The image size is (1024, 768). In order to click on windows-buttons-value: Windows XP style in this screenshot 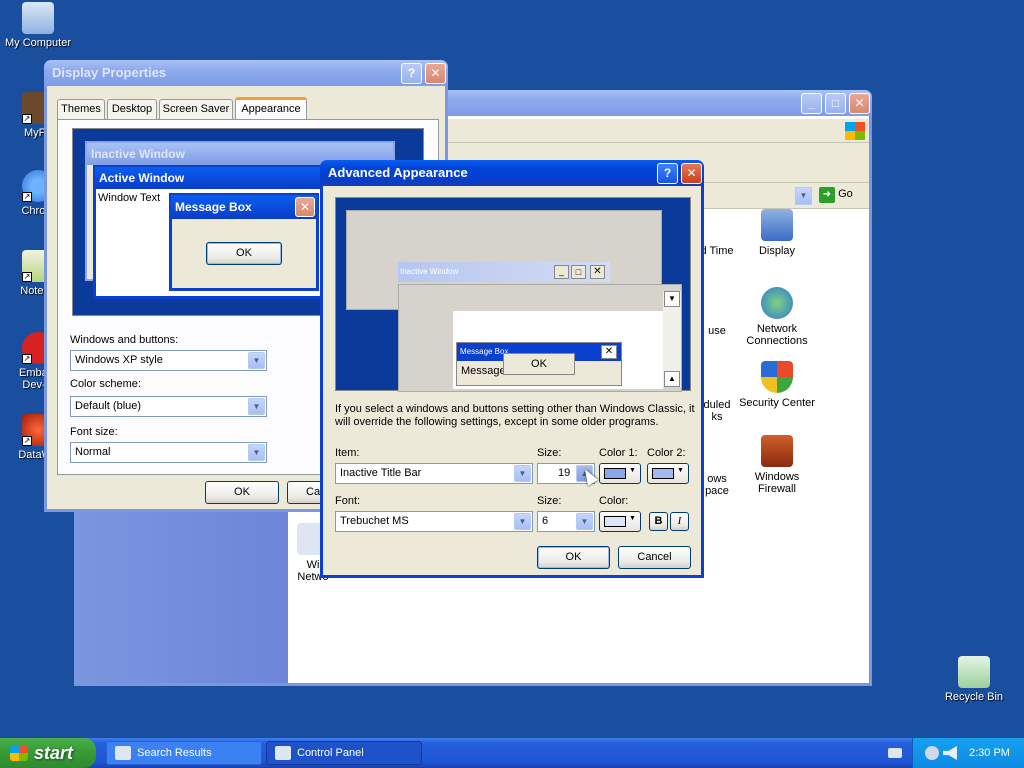, I will do `click(119, 360)`.